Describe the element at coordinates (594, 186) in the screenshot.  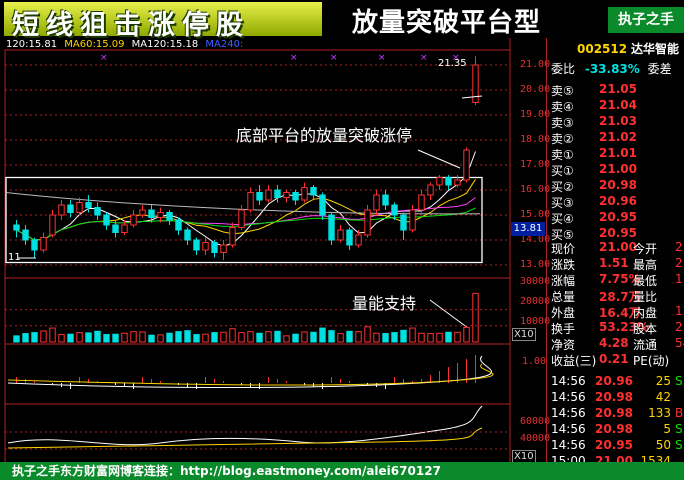
I see `buy-row: 买② 20.98` at that location.